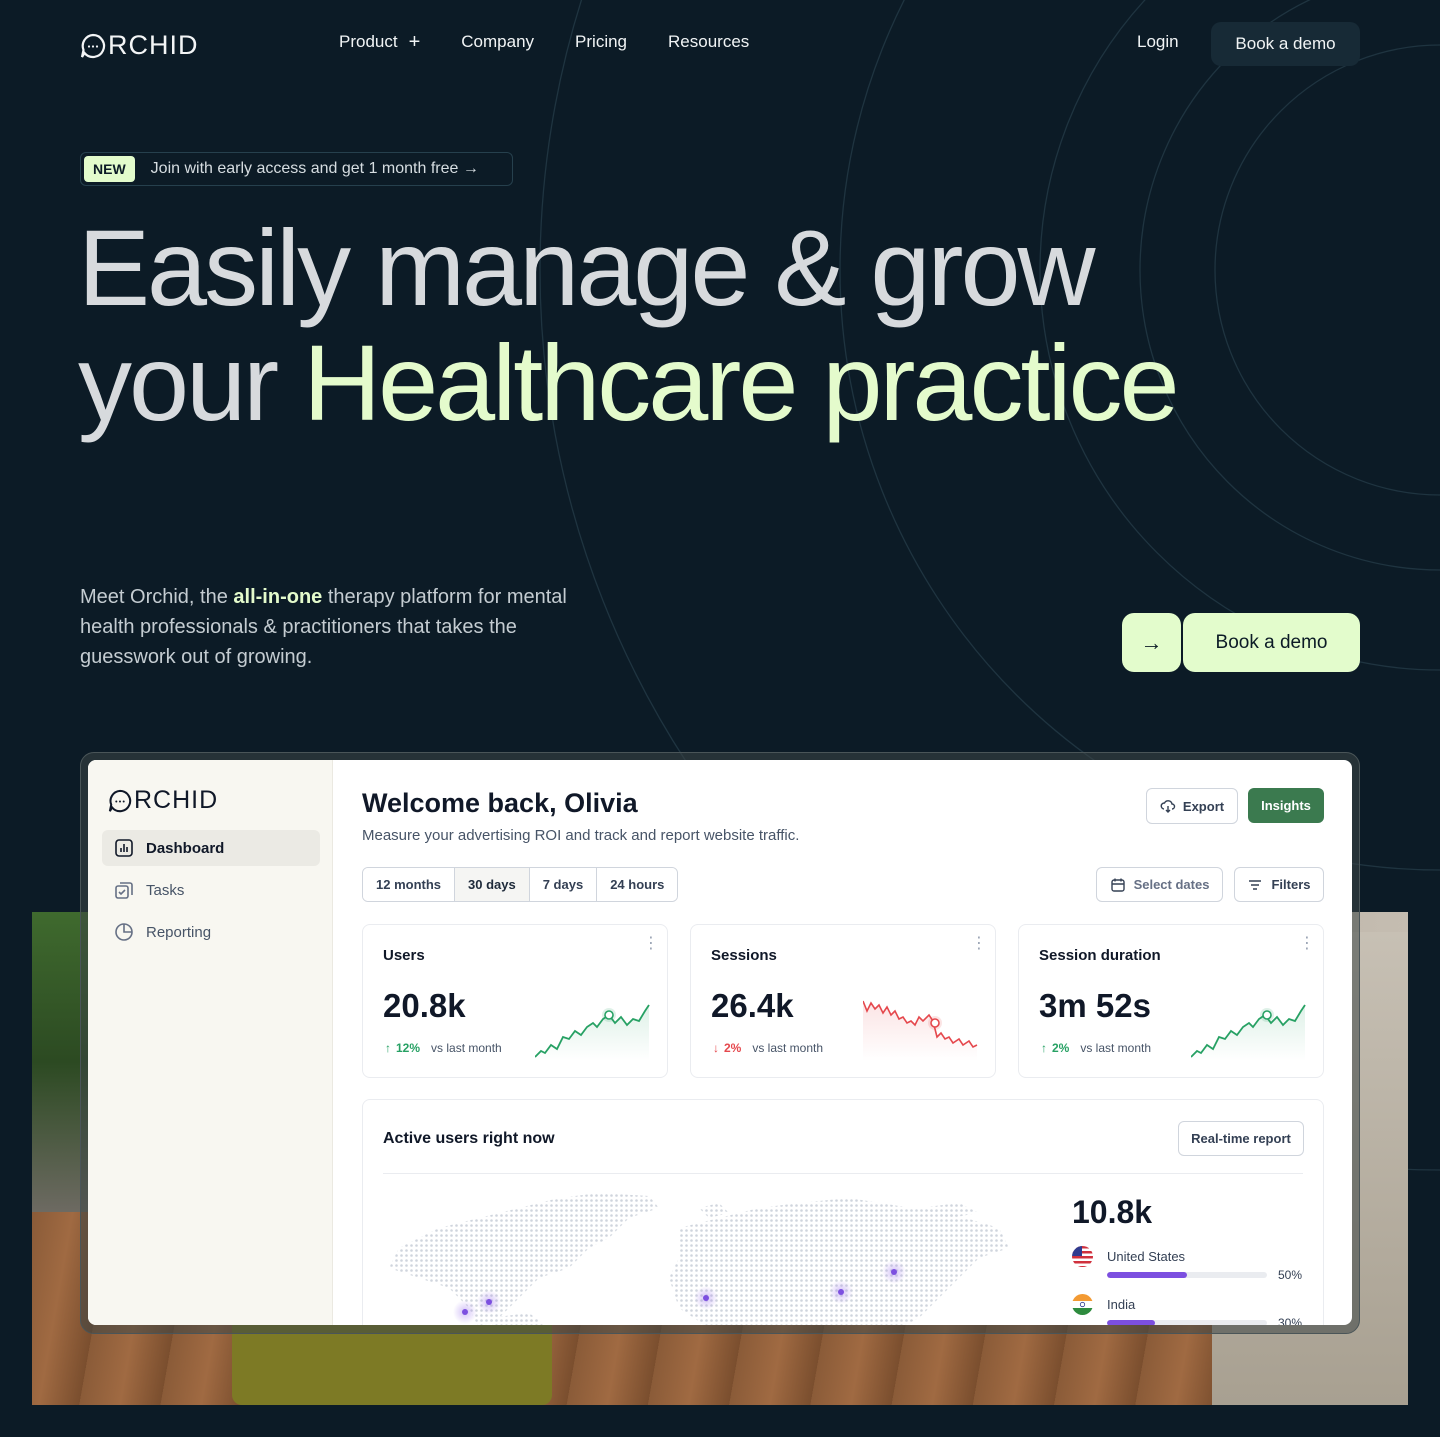 The height and width of the screenshot is (1437, 1440). What do you see at coordinates (278, 597) in the screenshot?
I see `hero-sub-bold: all-in-one` at bounding box center [278, 597].